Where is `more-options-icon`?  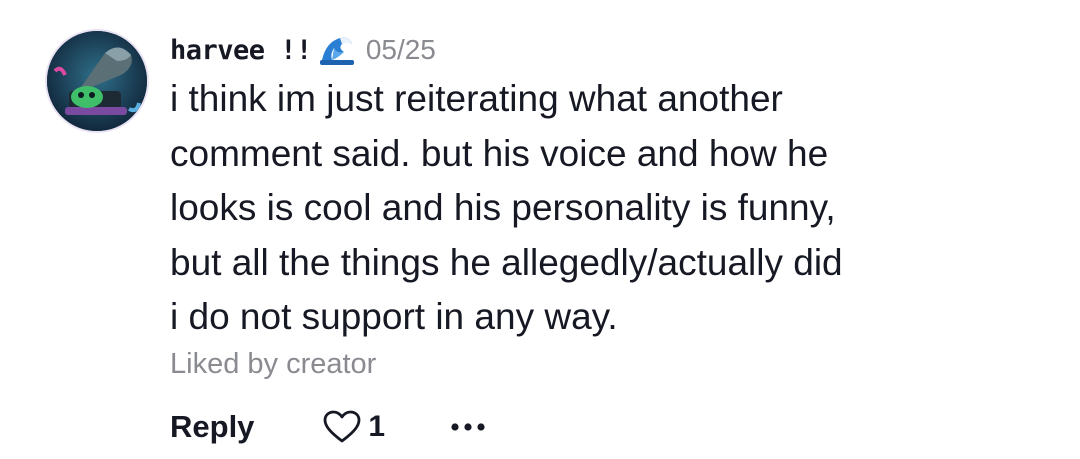
more-options-icon is located at coordinates (469, 427).